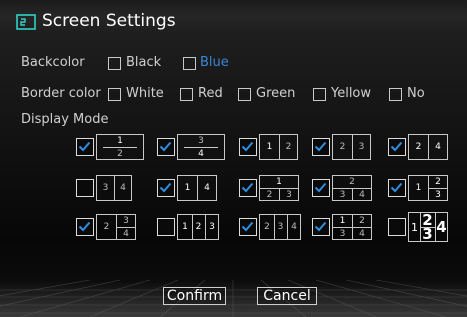 Image resolution: width=467 pixels, height=317 pixels. What do you see at coordinates (53, 62) in the screenshot?
I see `backcolor-label: Backcolor` at bounding box center [53, 62].